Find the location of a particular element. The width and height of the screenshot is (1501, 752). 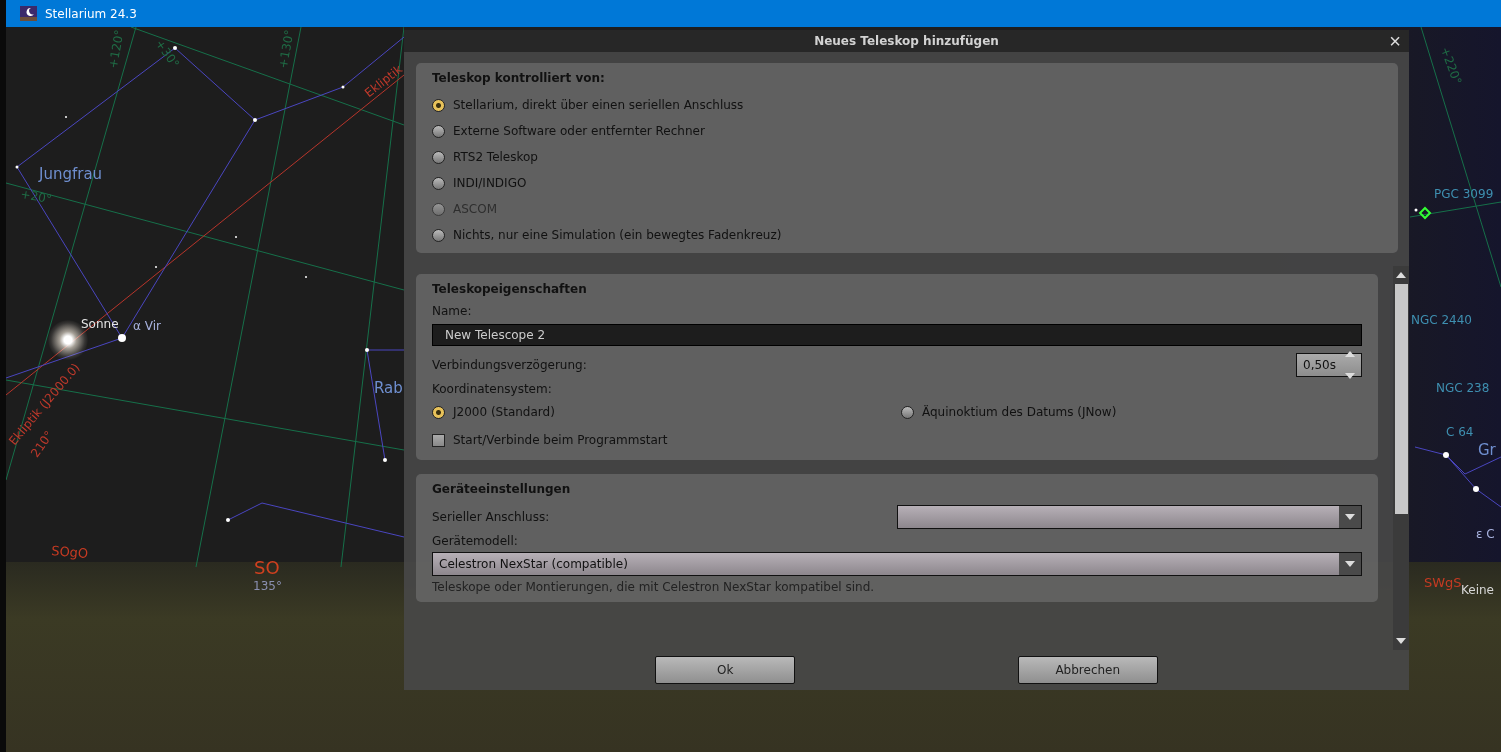

sky-label: SOgO is located at coordinates (69, 552).